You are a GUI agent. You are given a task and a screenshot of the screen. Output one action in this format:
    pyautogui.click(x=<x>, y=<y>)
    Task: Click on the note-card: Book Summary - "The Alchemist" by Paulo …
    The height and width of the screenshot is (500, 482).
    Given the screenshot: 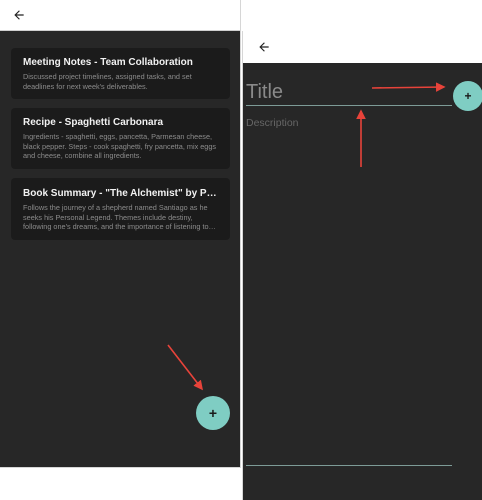 What is the action you would take?
    pyautogui.click(x=120, y=208)
    